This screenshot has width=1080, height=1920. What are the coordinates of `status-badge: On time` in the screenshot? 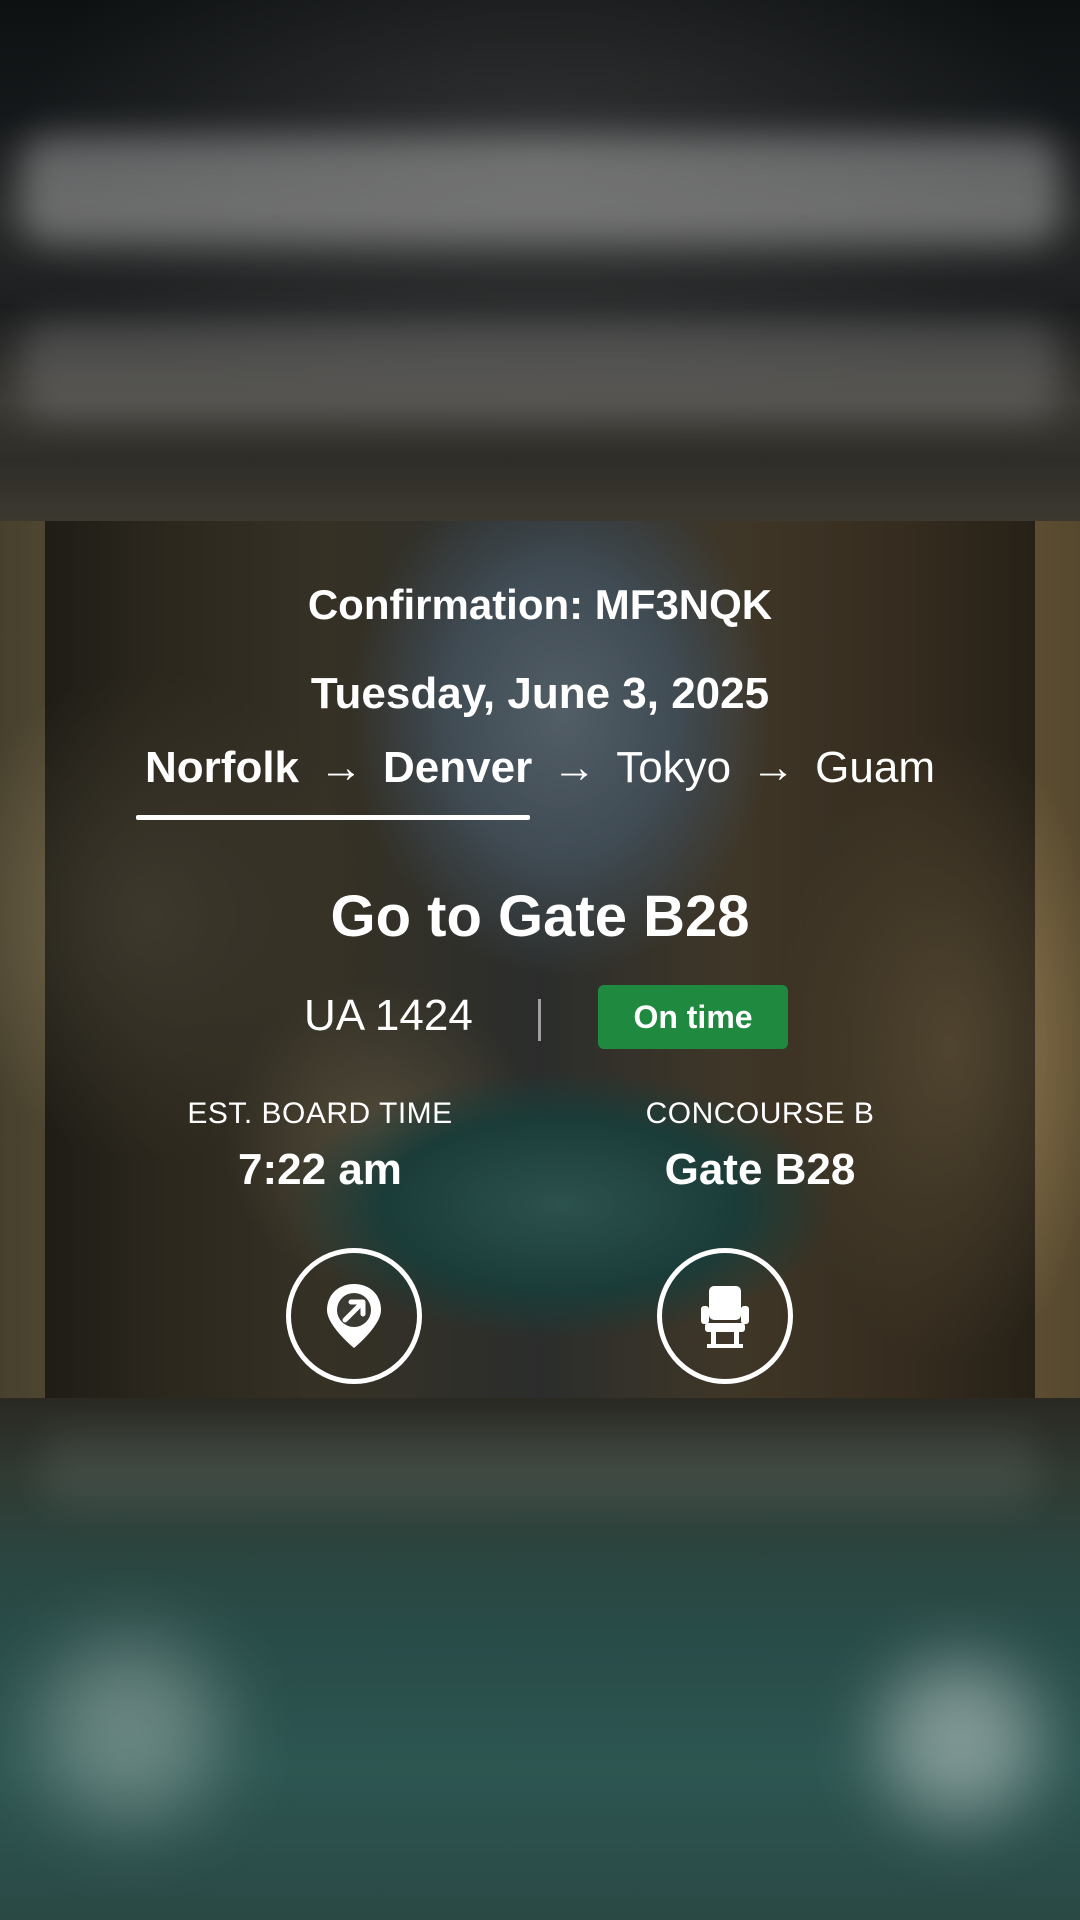 It's located at (693, 1017).